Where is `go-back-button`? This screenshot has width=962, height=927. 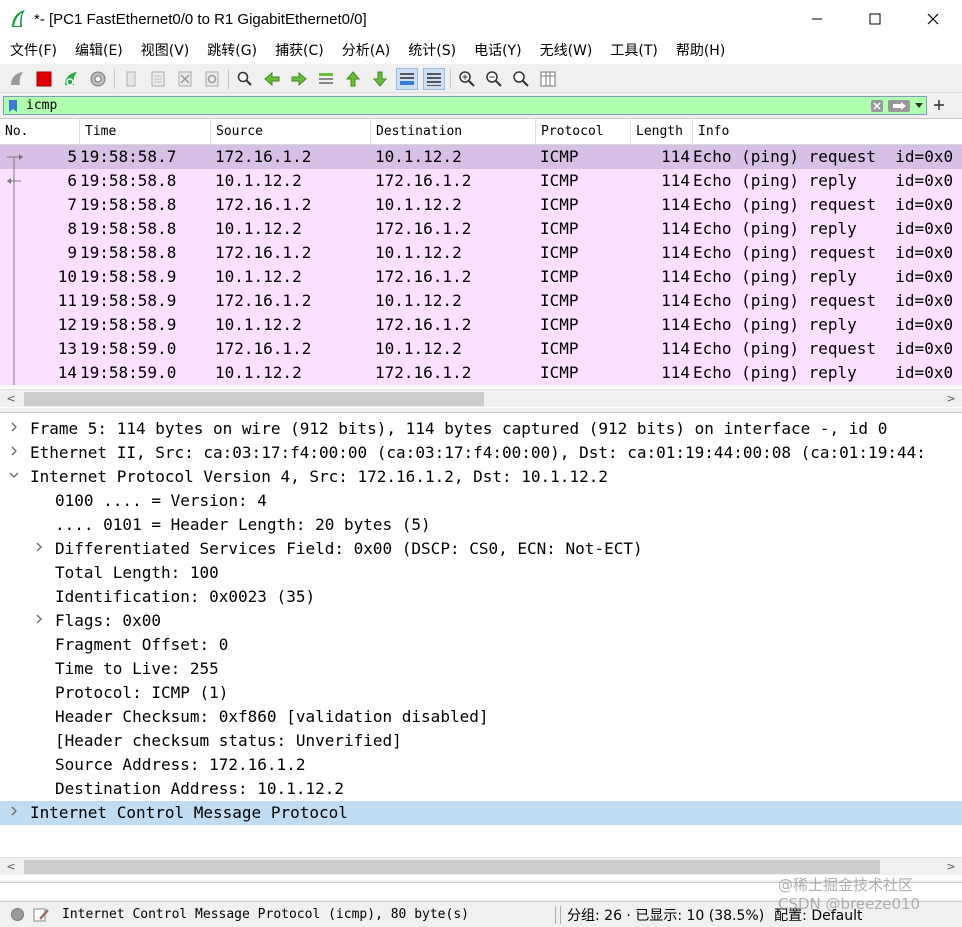
go-back-button is located at coordinates (272, 79).